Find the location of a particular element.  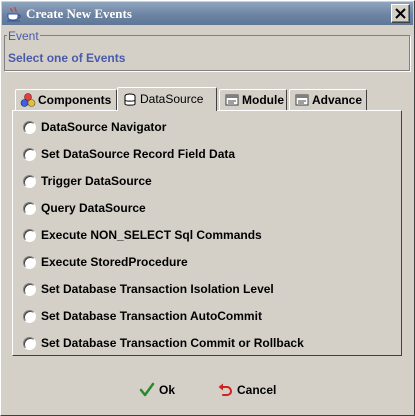

cancel-button: Cancel is located at coordinates (250, 390).